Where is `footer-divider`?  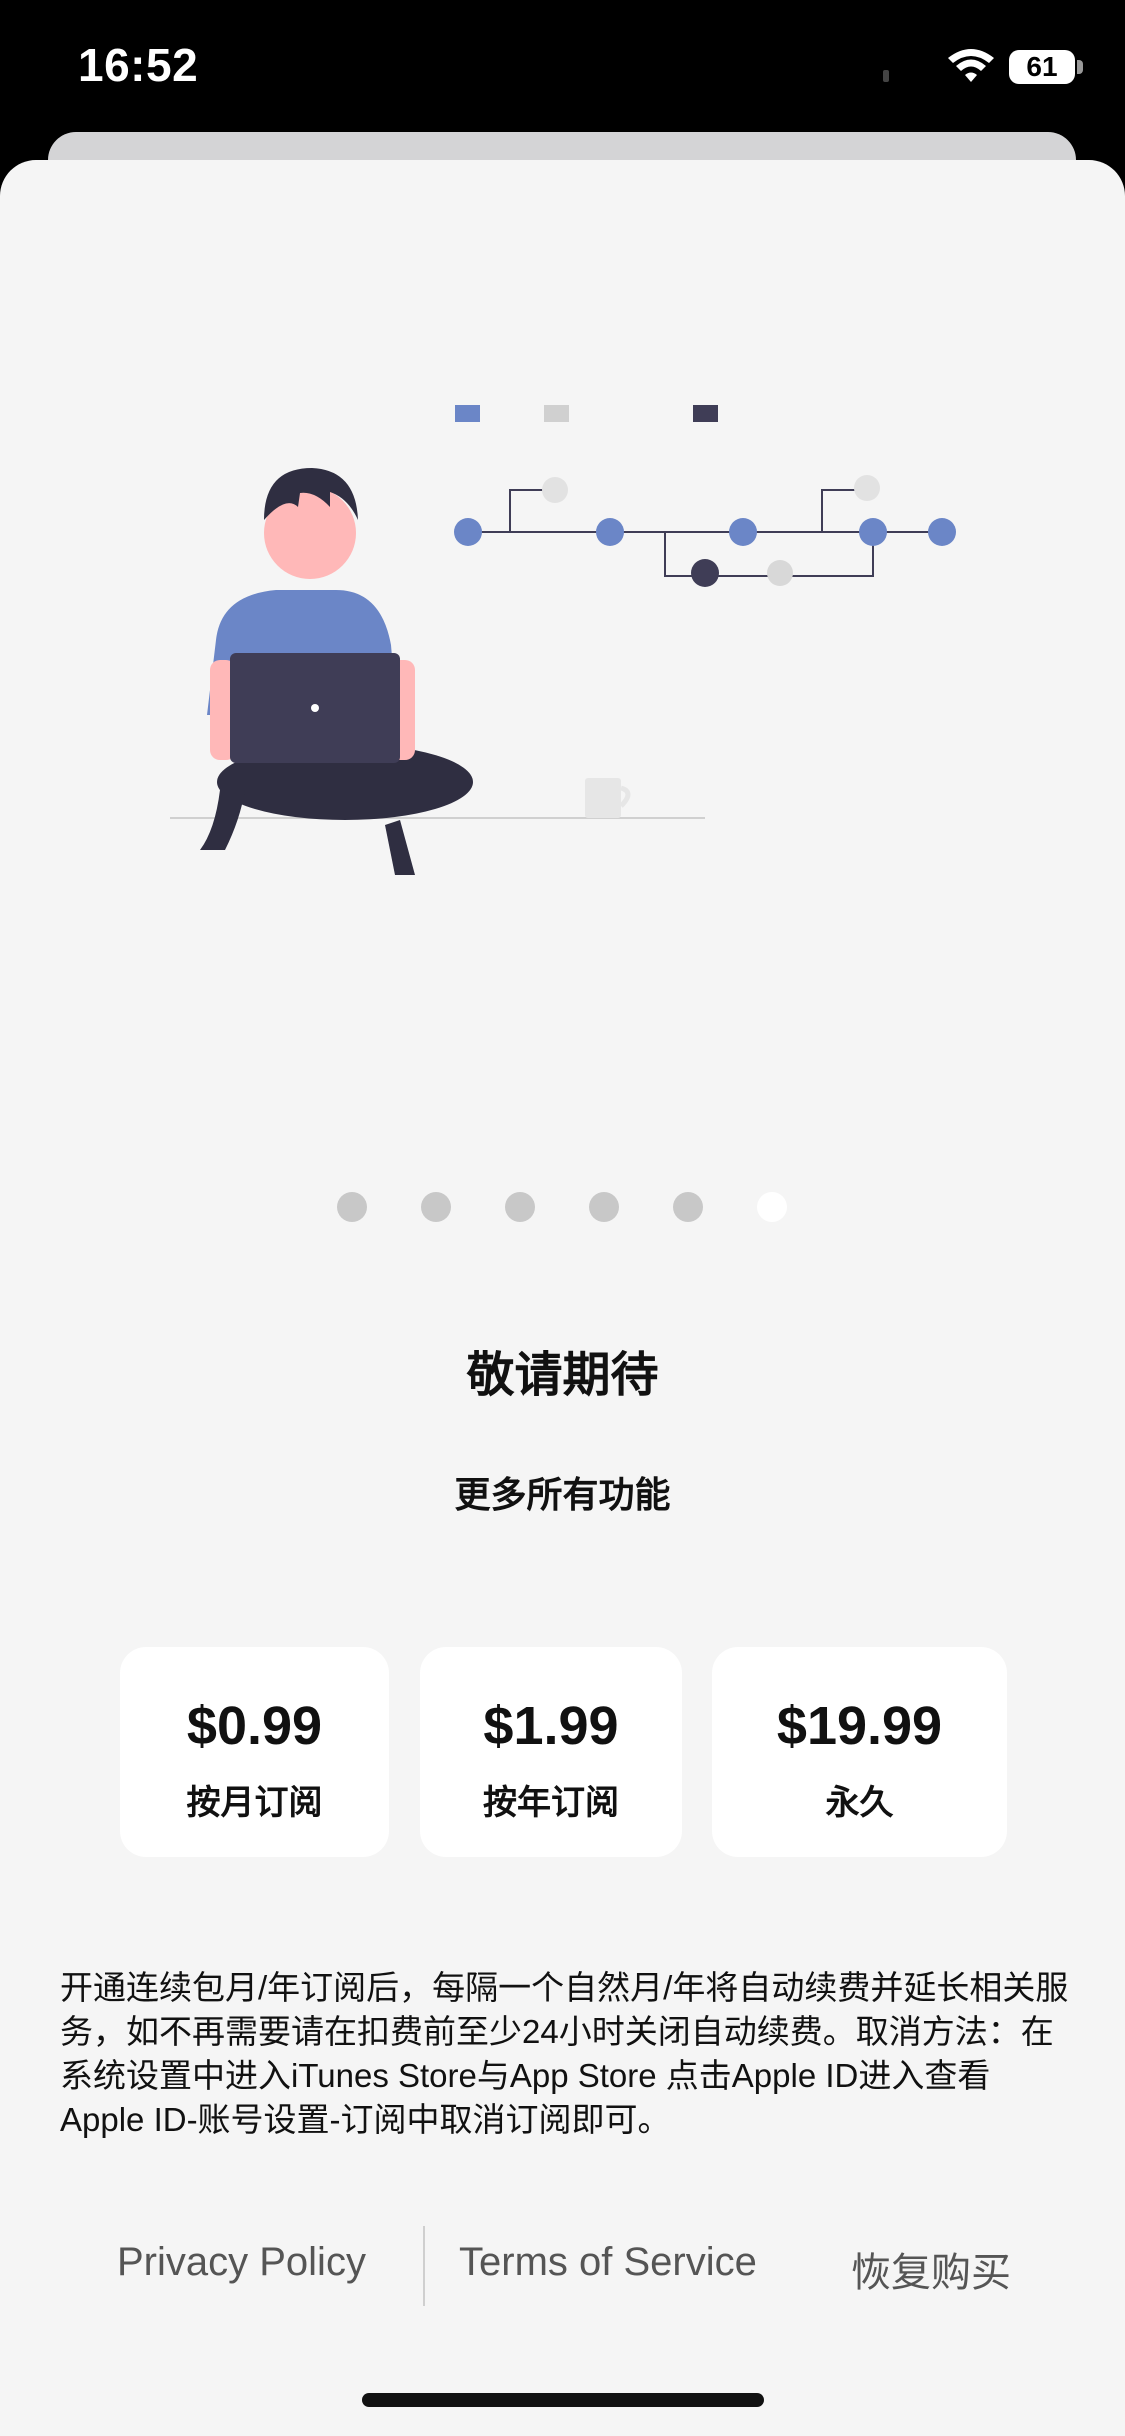 footer-divider is located at coordinates (424, 2266).